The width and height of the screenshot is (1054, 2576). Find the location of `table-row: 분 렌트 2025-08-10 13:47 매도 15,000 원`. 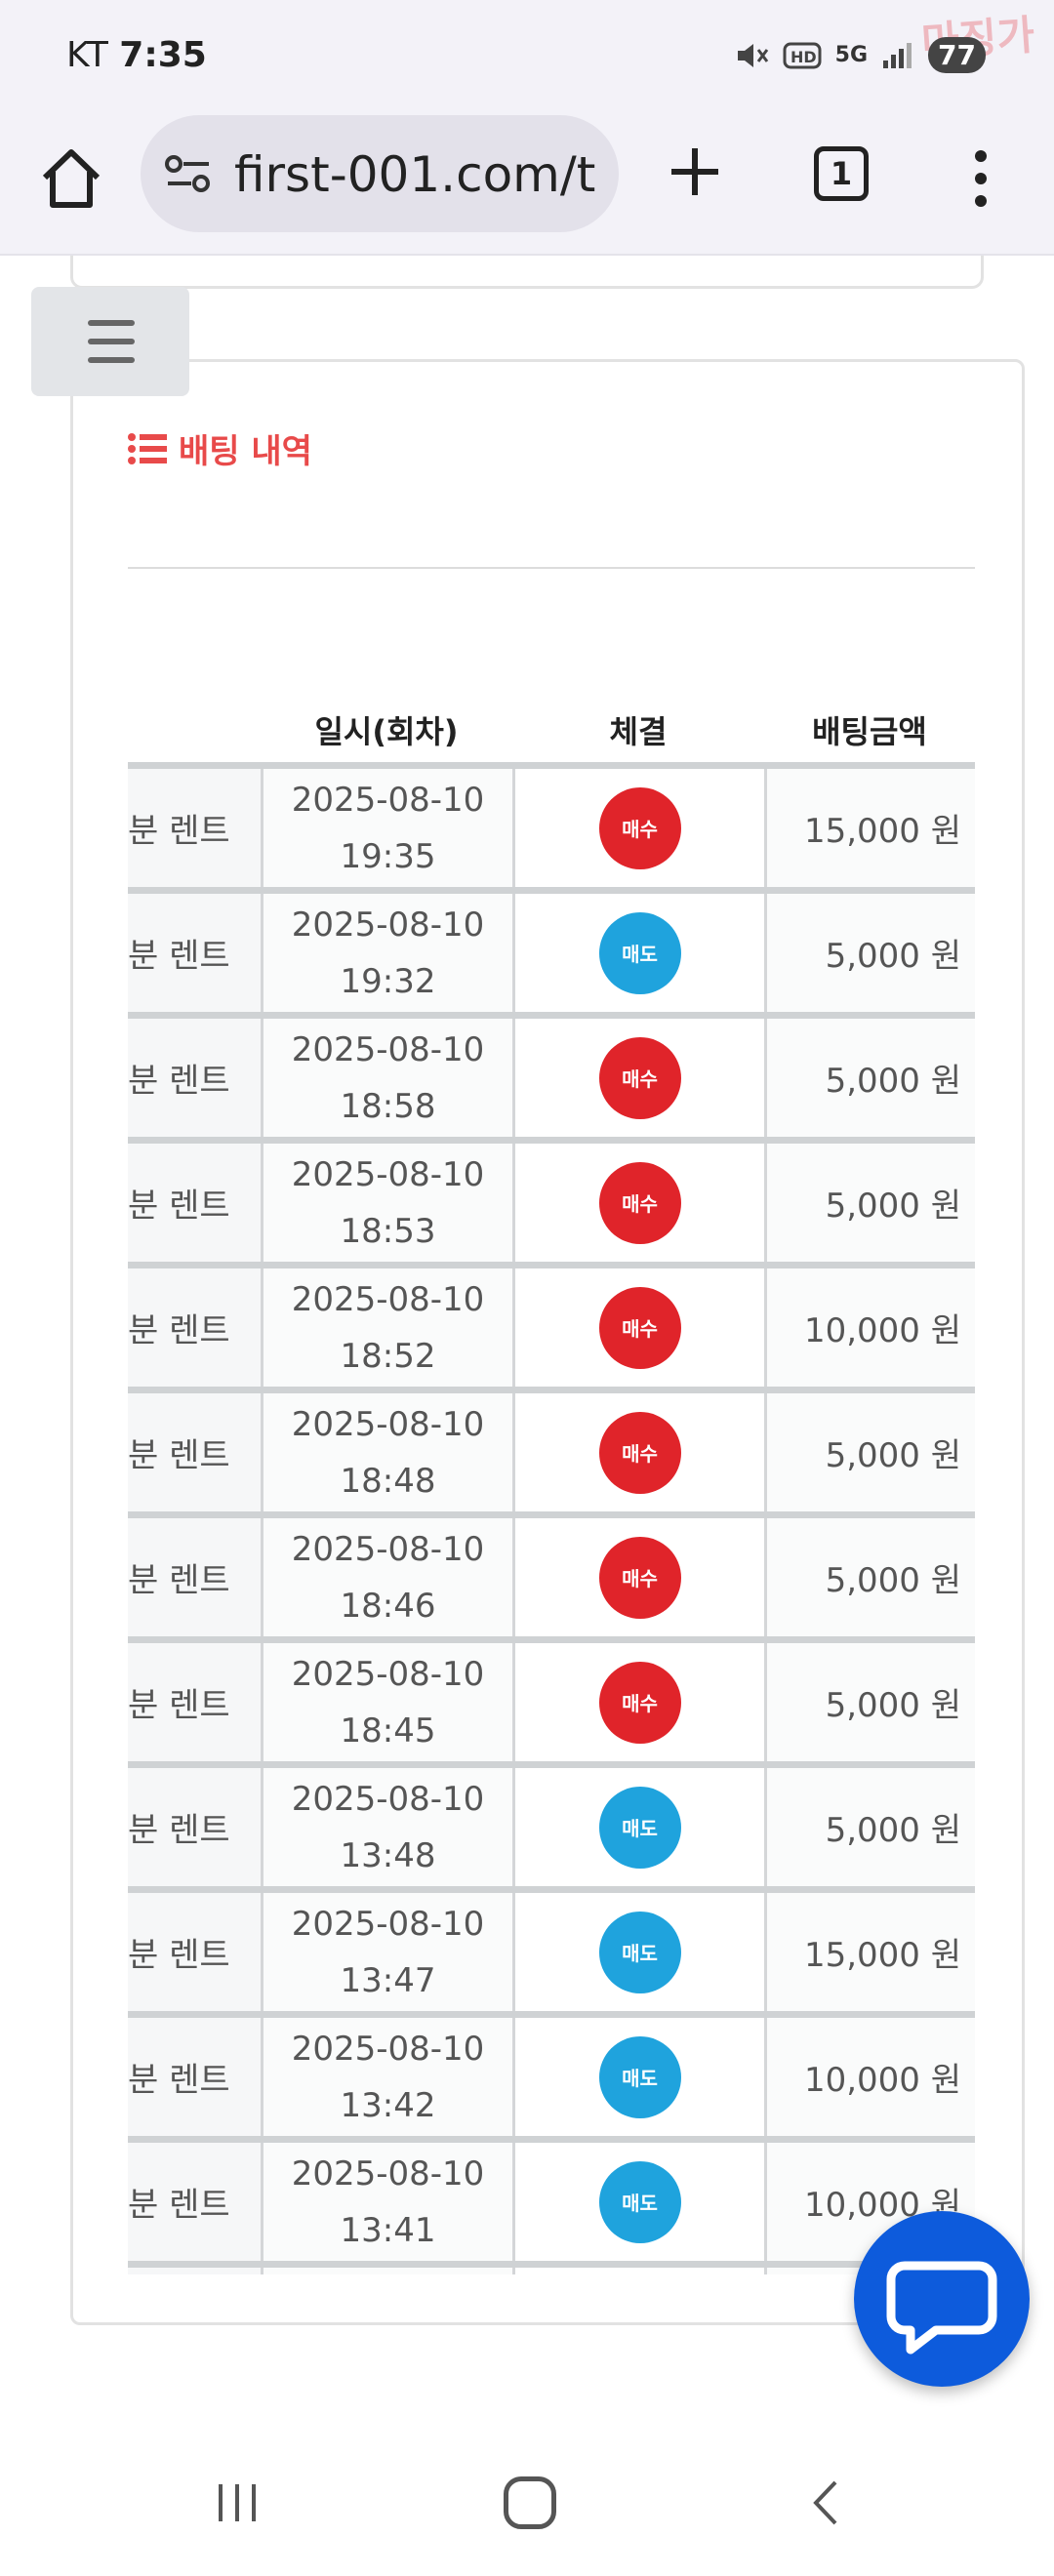

table-row: 분 렌트 2025-08-10 13:47 매도 15,000 원 is located at coordinates (551, 1948).